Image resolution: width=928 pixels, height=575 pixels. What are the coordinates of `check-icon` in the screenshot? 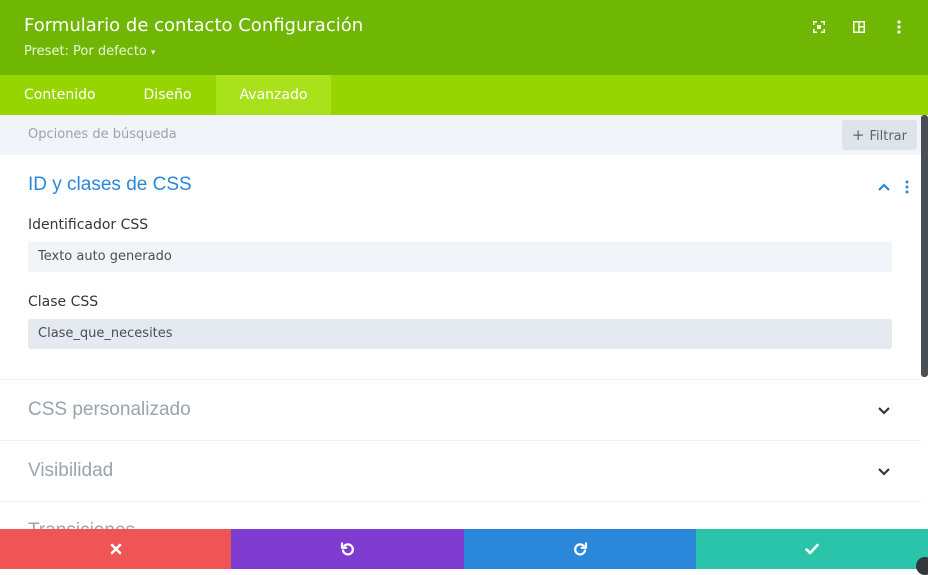 It's located at (812, 549).